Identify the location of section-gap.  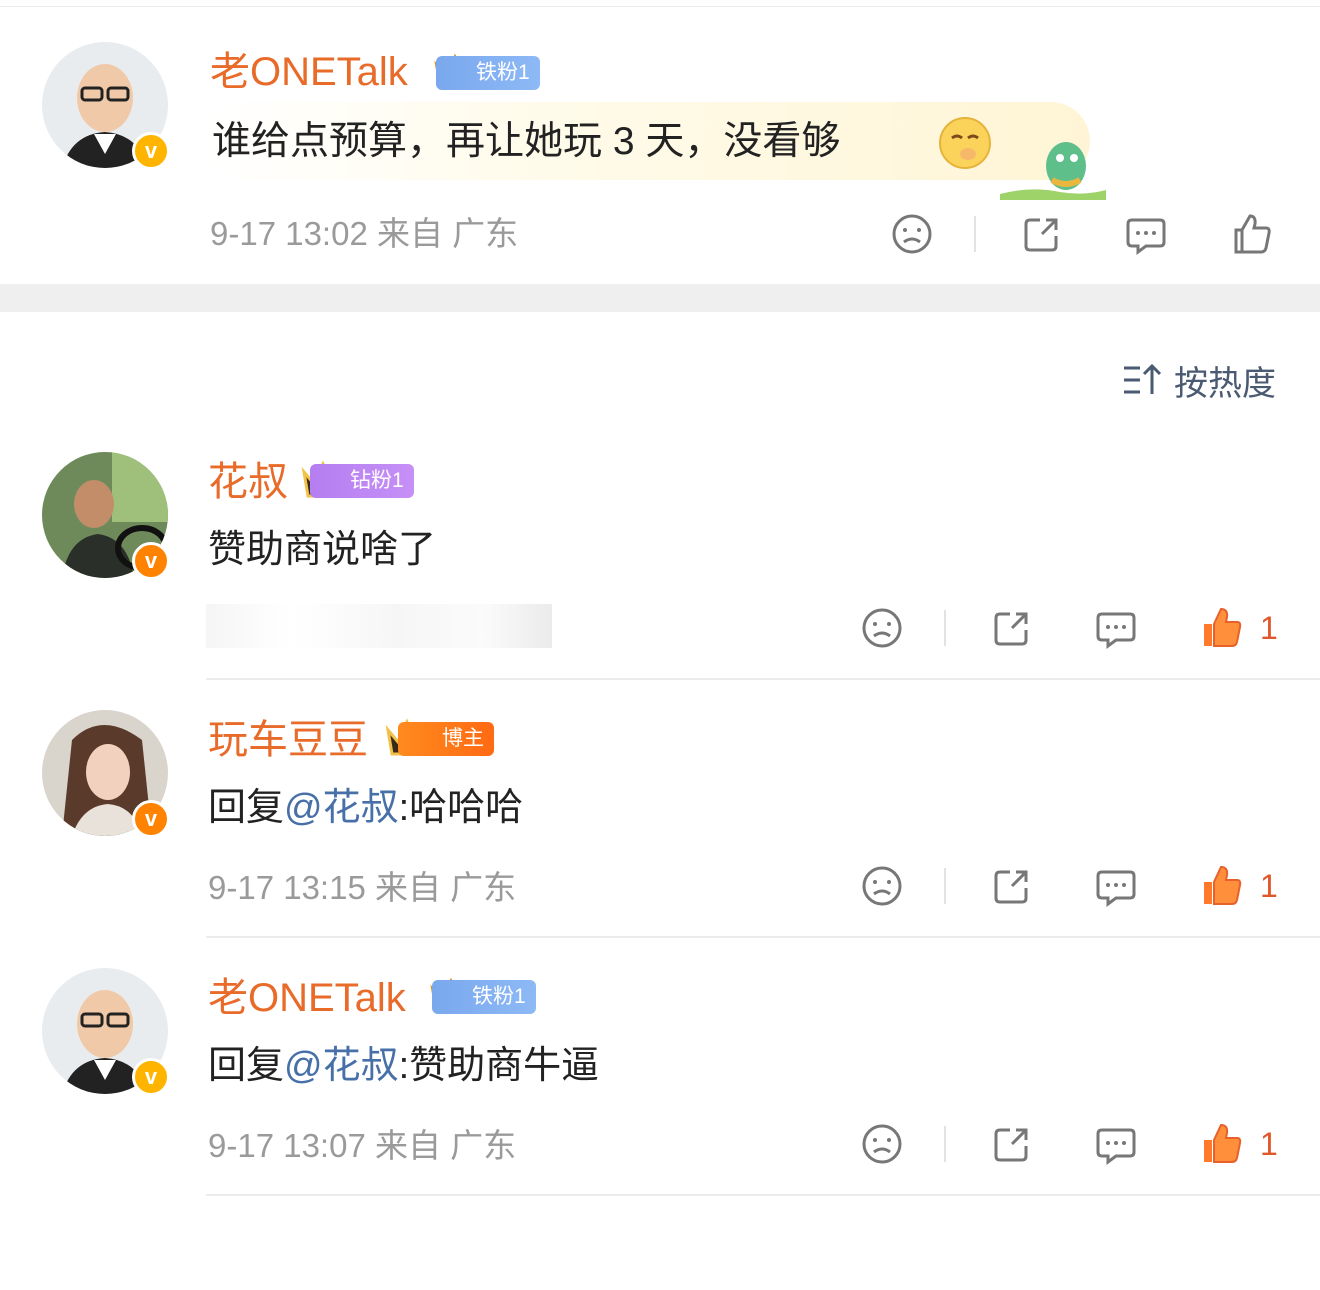
(660, 298).